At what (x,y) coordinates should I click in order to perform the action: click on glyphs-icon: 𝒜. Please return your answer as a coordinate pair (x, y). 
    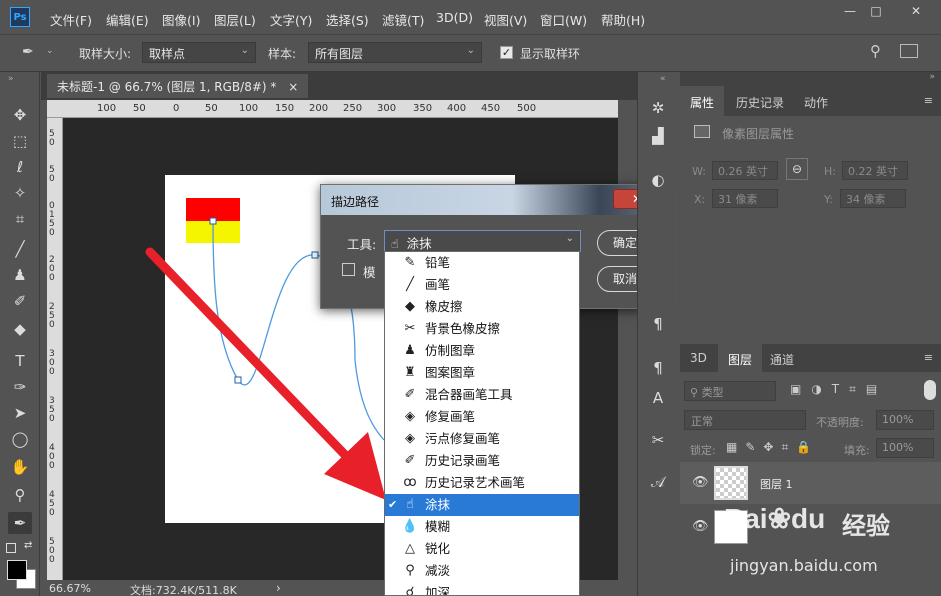
    Looking at the image, I should click on (658, 482).